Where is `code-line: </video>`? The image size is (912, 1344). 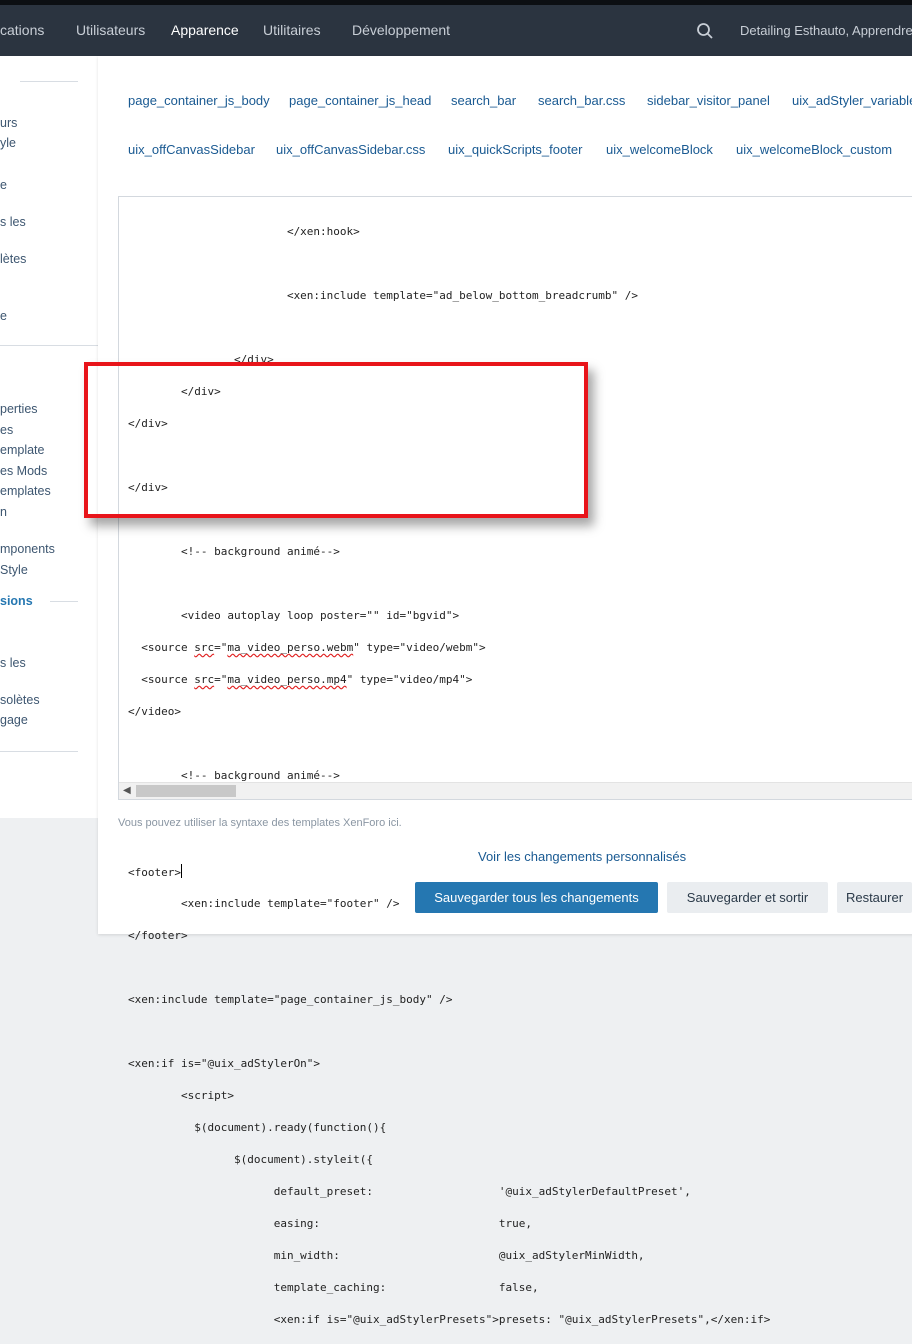
code-line: </video> is located at coordinates (154, 711).